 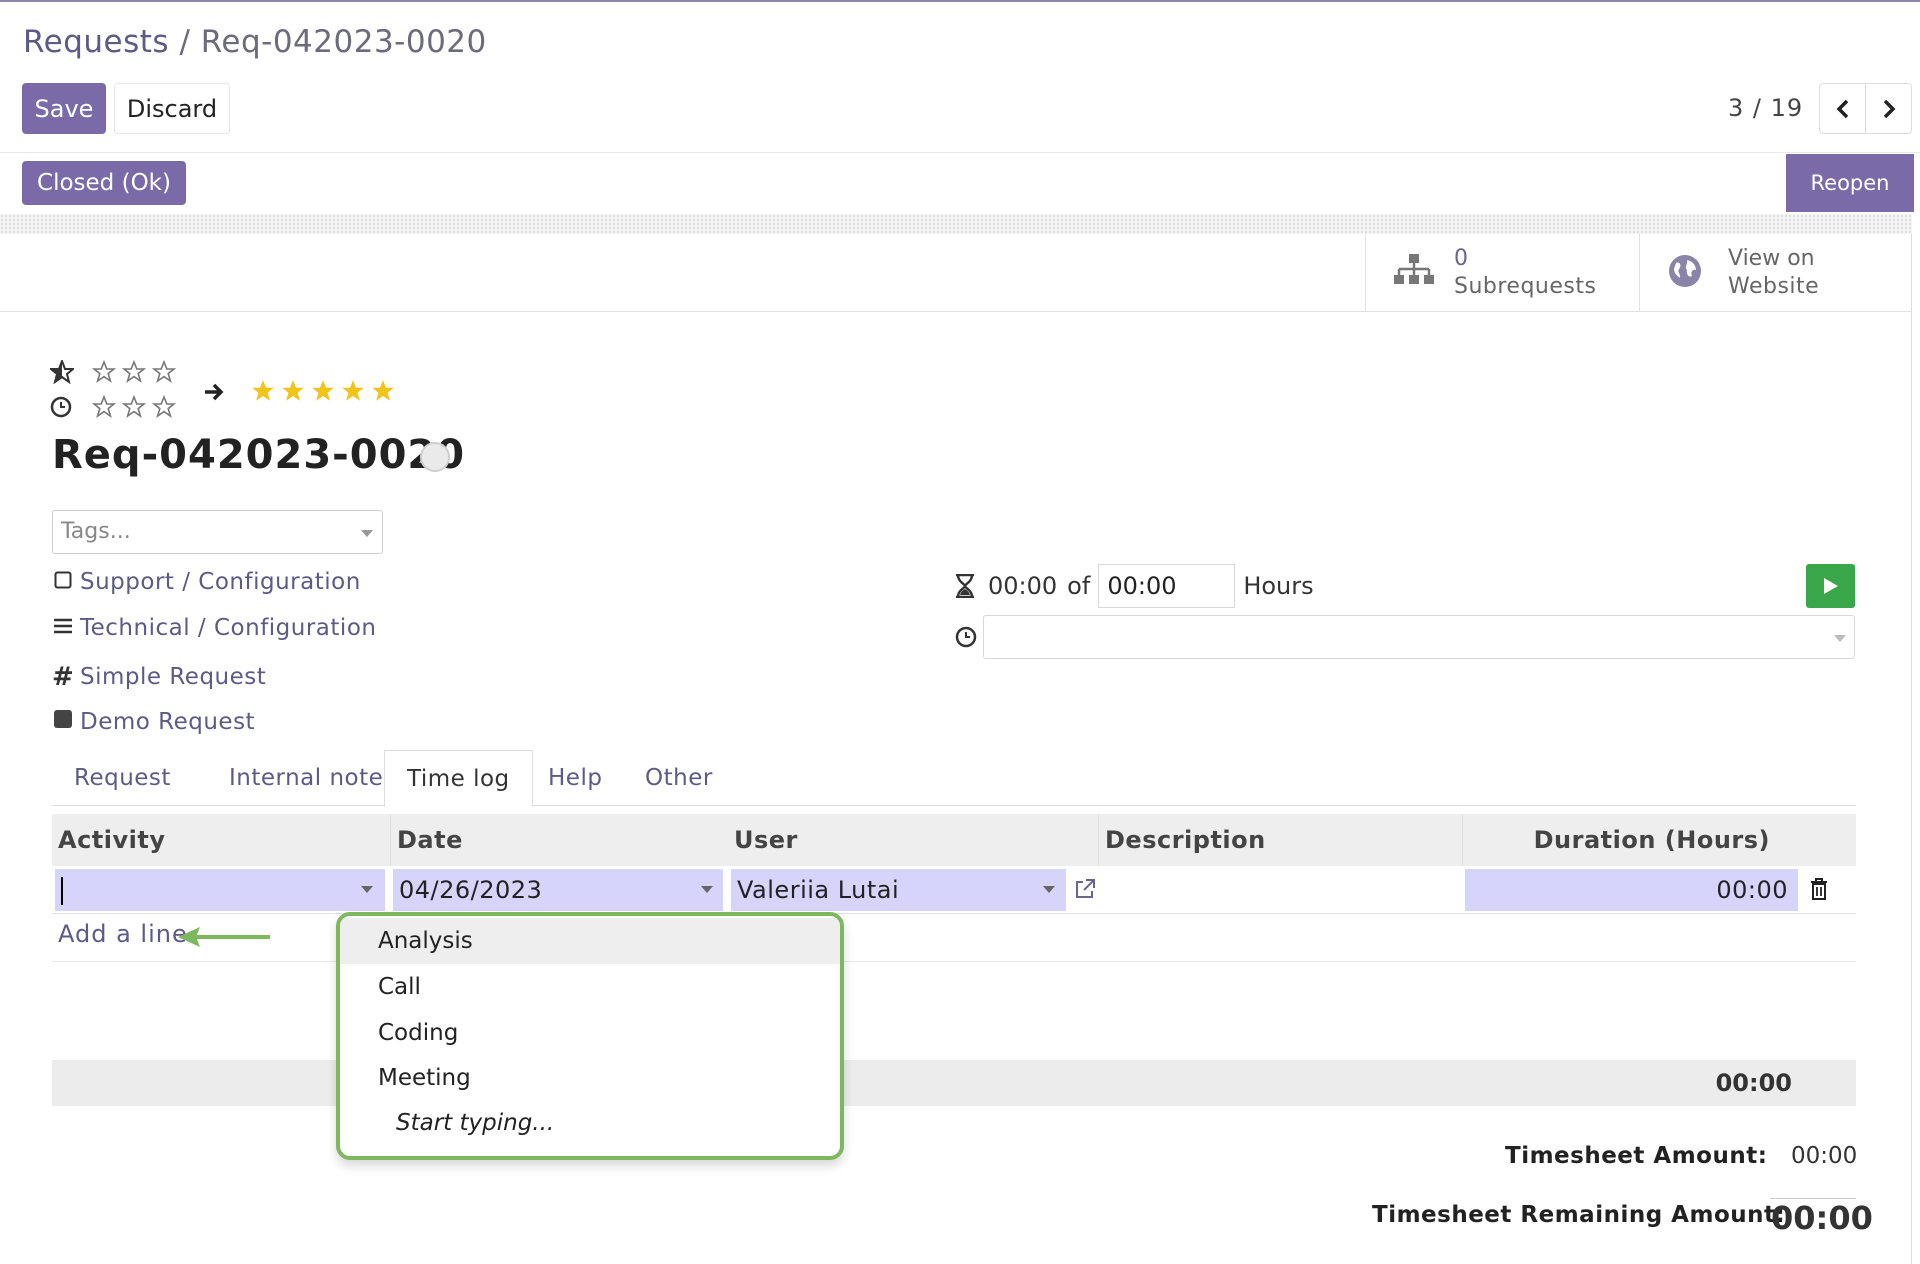 What do you see at coordinates (1419, 637) in the screenshot?
I see `timesheet-activity-select` at bounding box center [1419, 637].